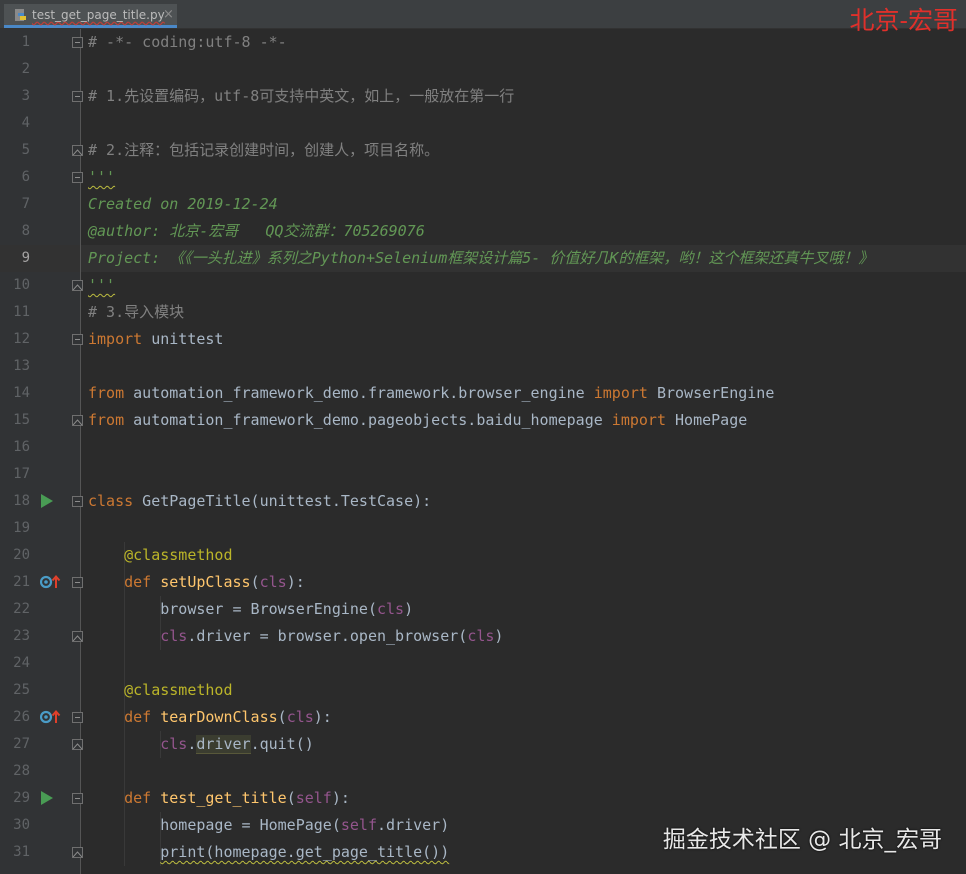 The width and height of the screenshot is (966, 874). What do you see at coordinates (21, 582) in the screenshot?
I see `line-number: 21` at bounding box center [21, 582].